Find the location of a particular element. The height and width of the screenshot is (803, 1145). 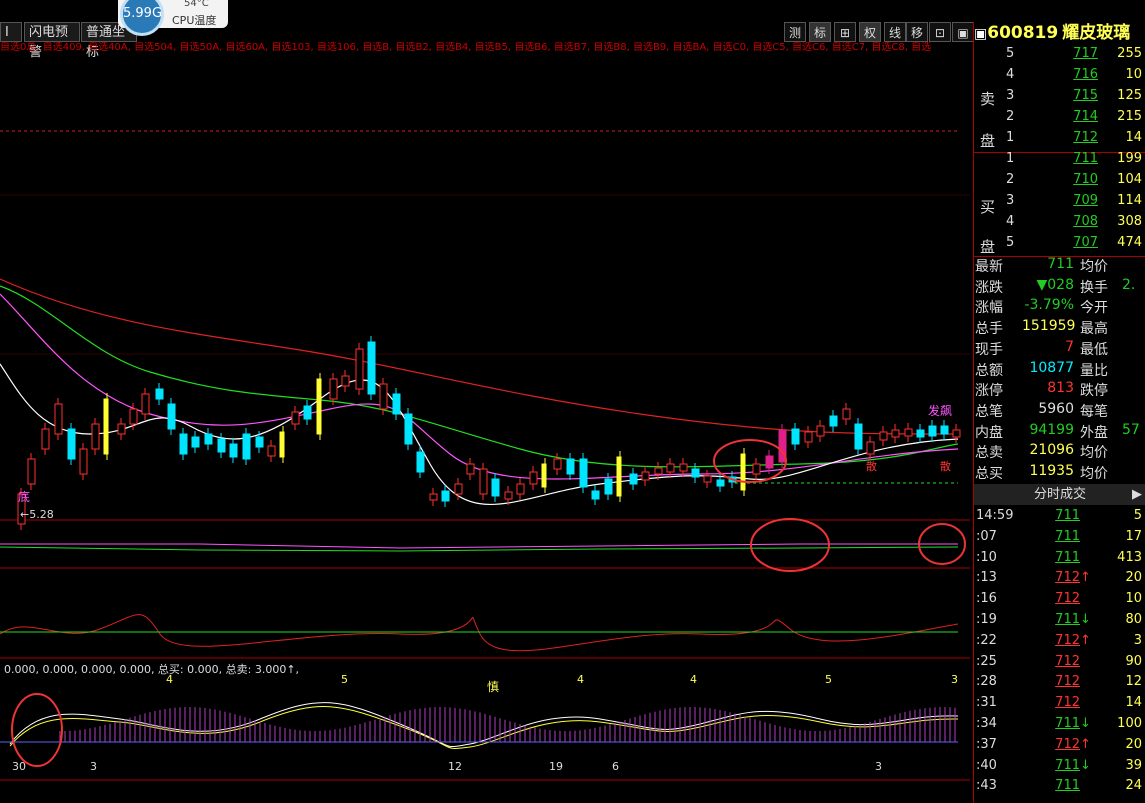

layout-tool-button: ▣ is located at coordinates (963, 32).